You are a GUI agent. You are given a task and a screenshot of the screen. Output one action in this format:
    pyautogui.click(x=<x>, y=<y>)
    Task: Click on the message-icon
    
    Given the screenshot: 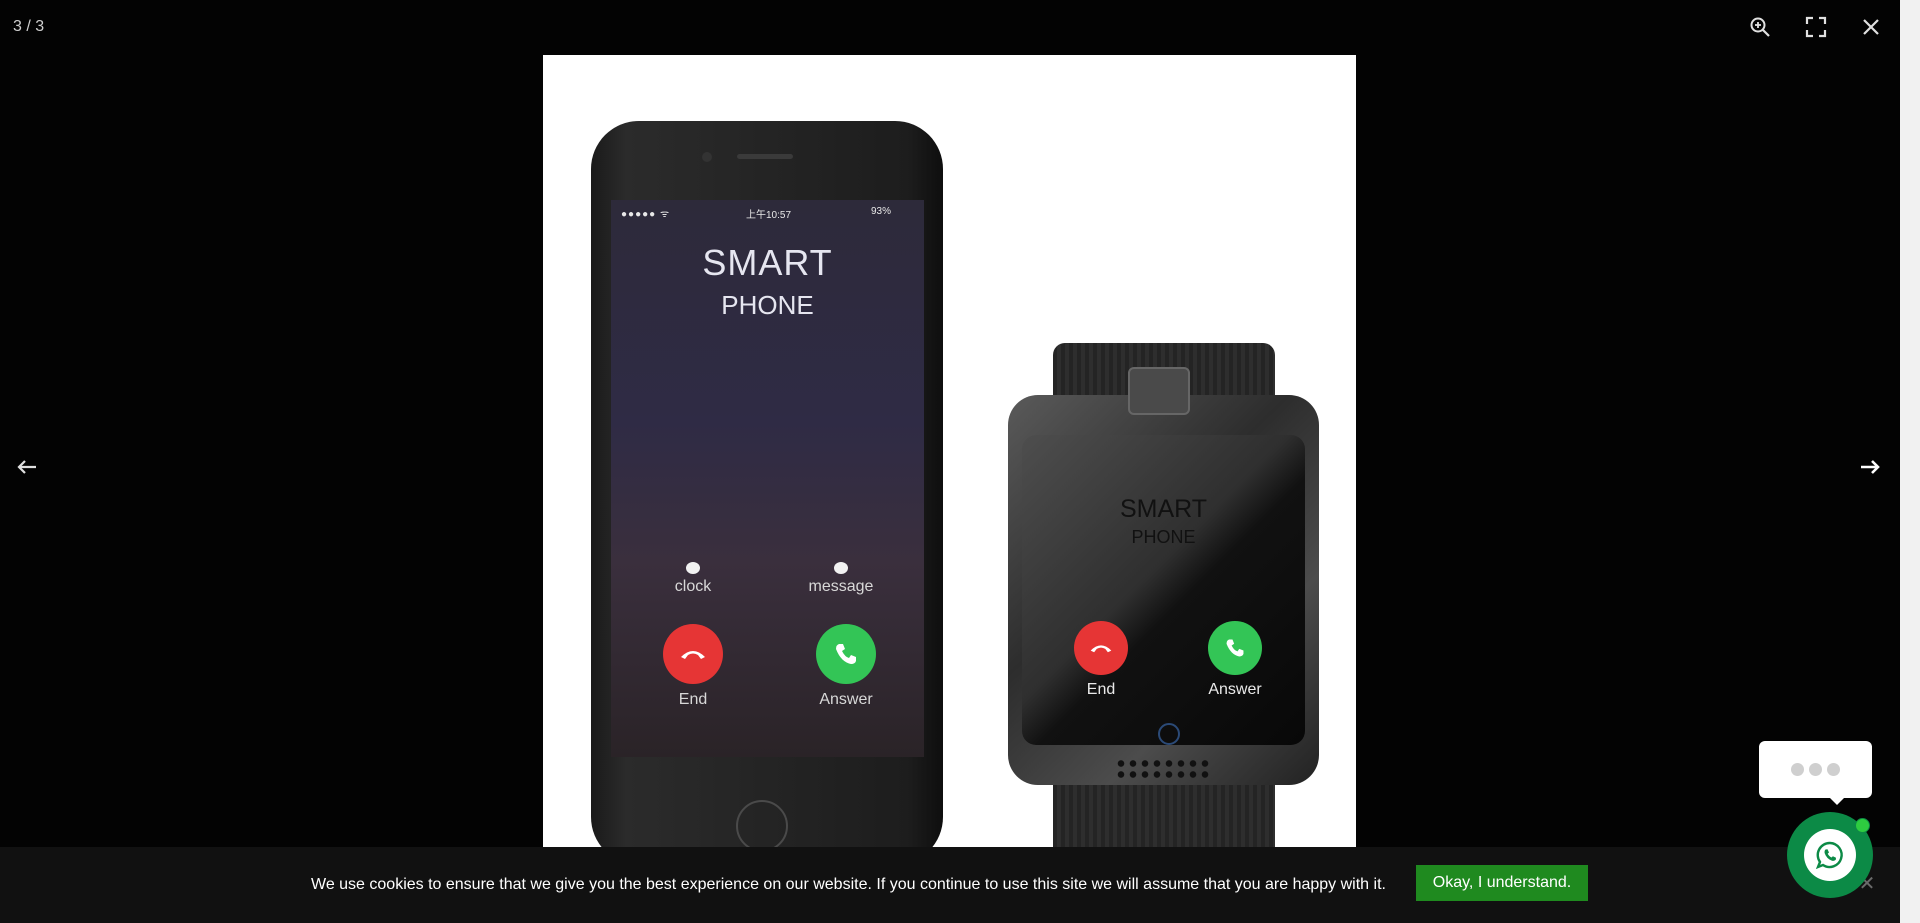 What is the action you would take?
    pyautogui.click(x=841, y=568)
    